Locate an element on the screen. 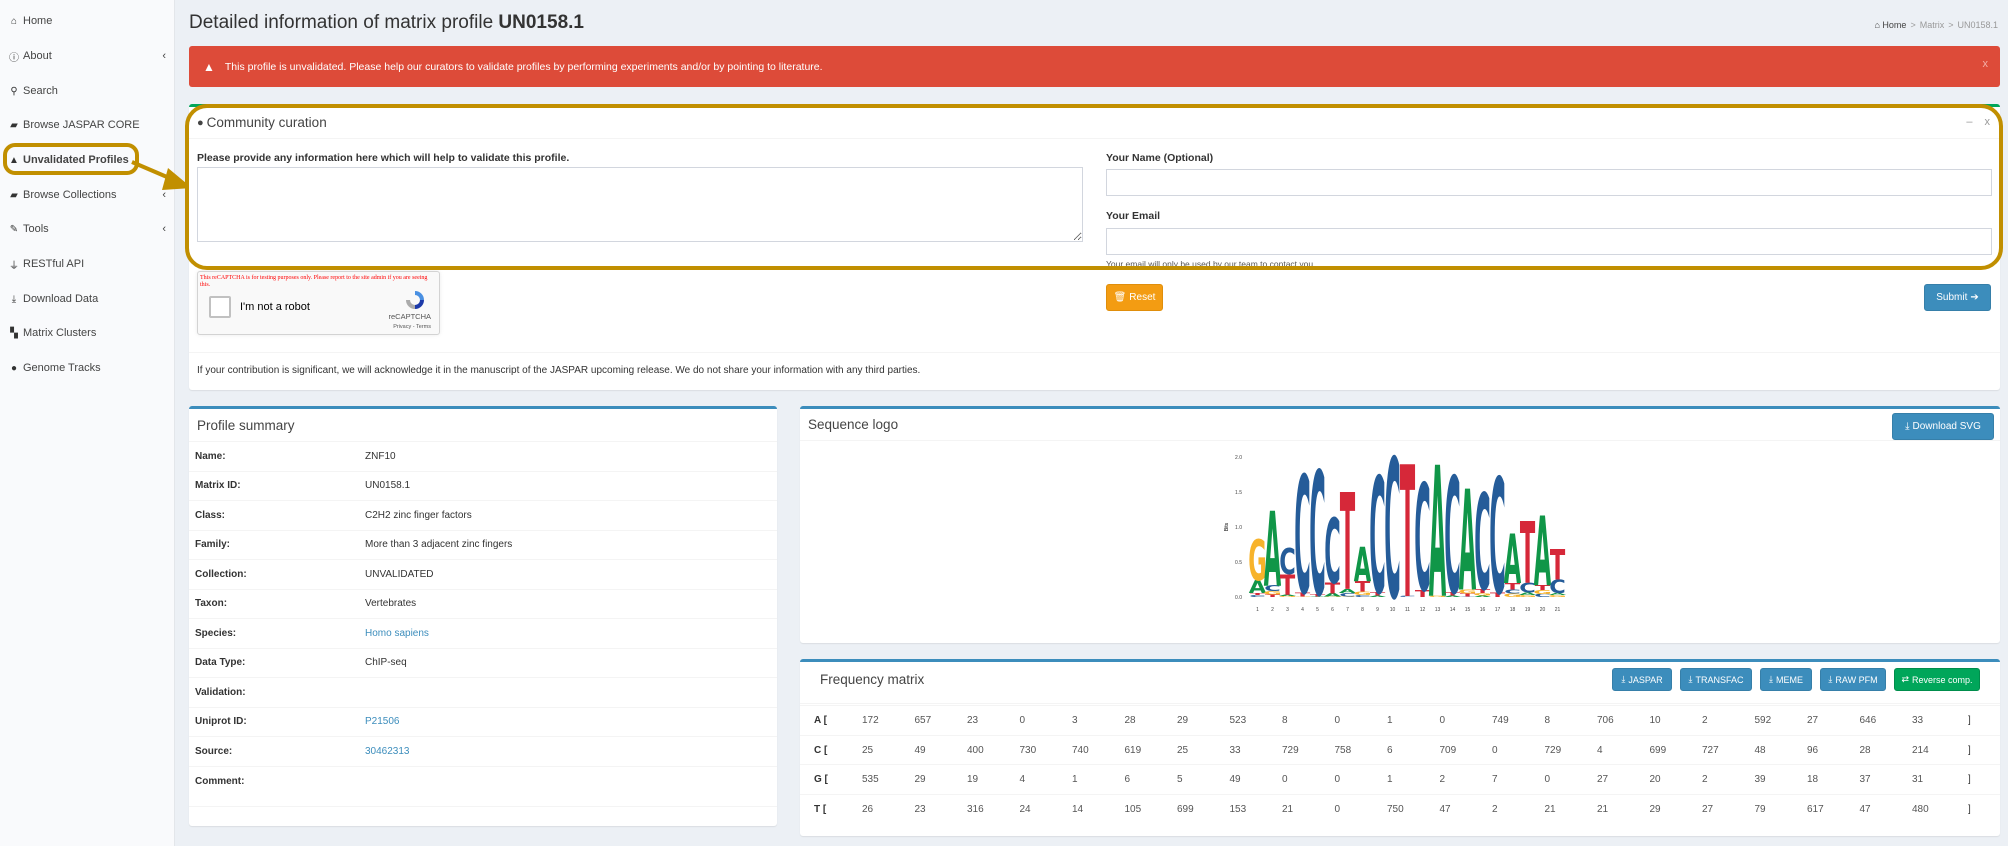  name-input is located at coordinates (1549, 182).